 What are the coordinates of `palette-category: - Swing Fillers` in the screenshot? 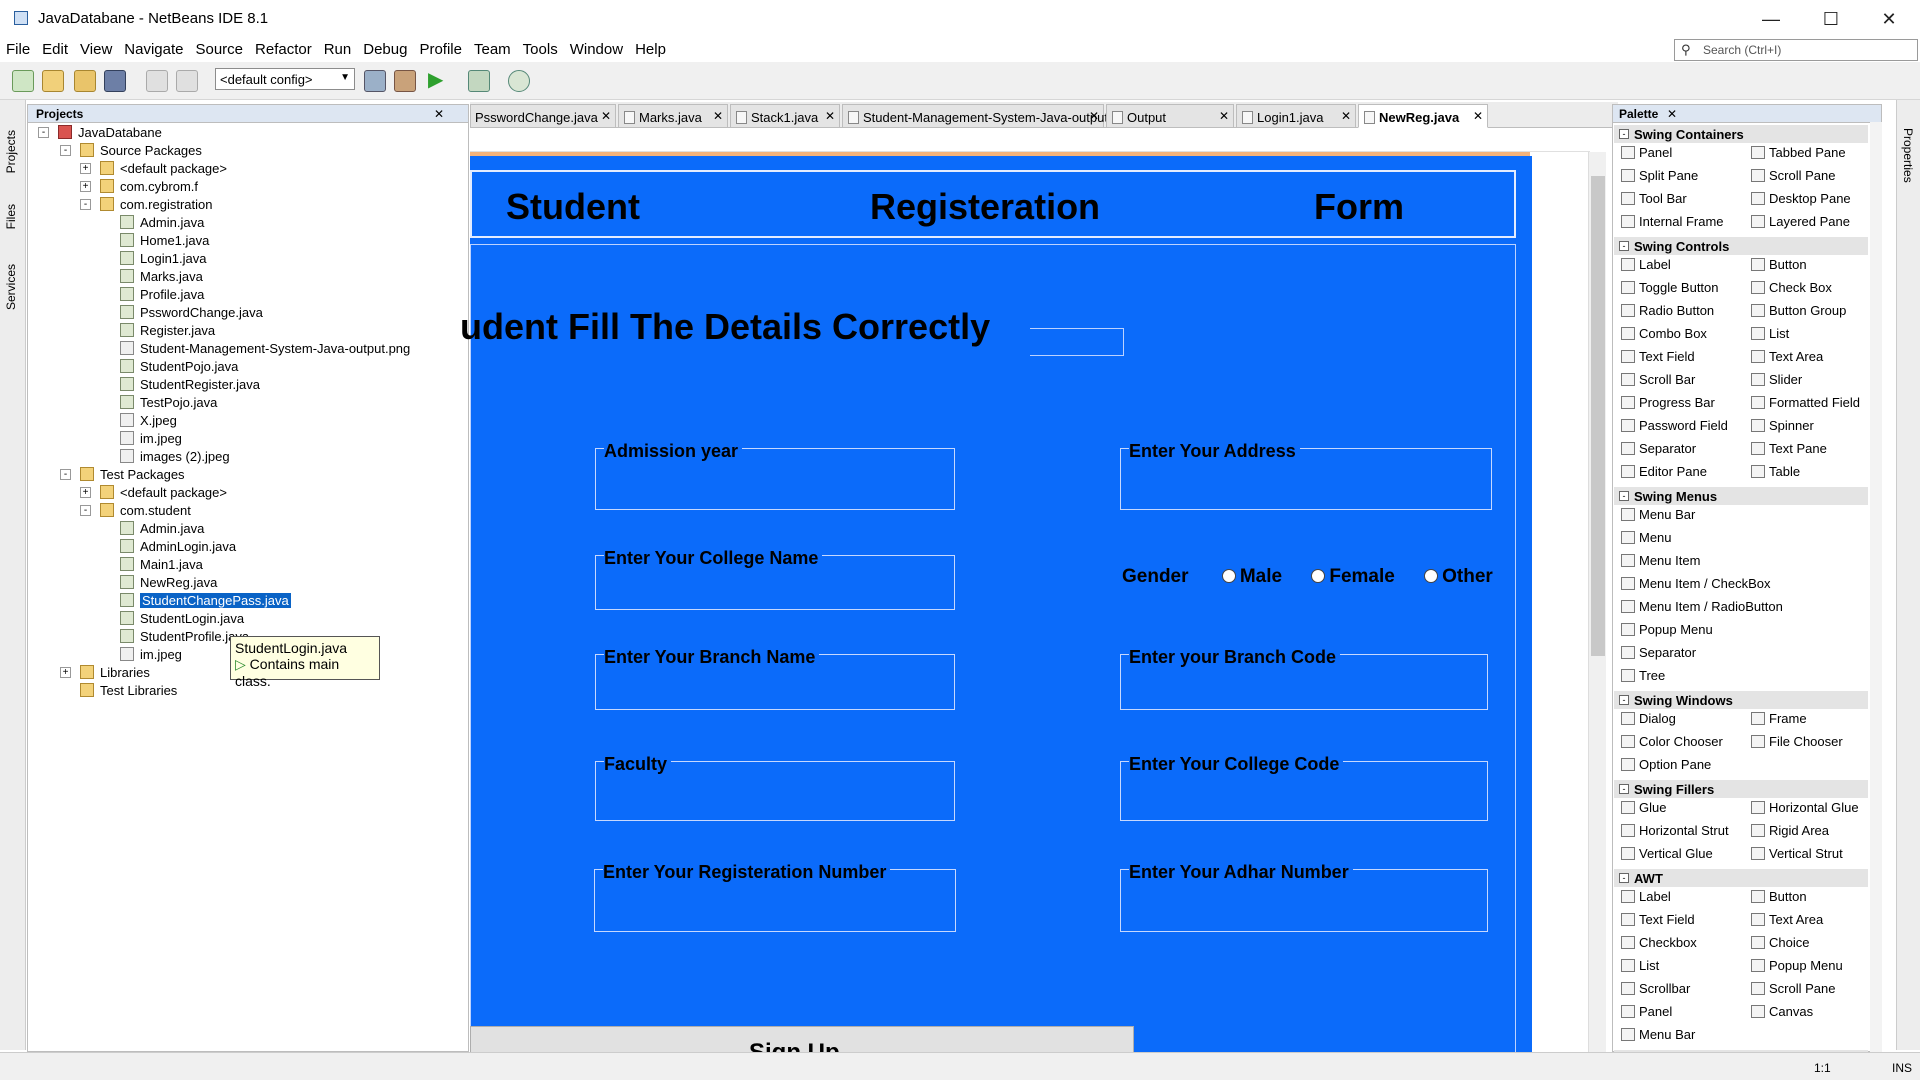 It's located at (1741, 789).